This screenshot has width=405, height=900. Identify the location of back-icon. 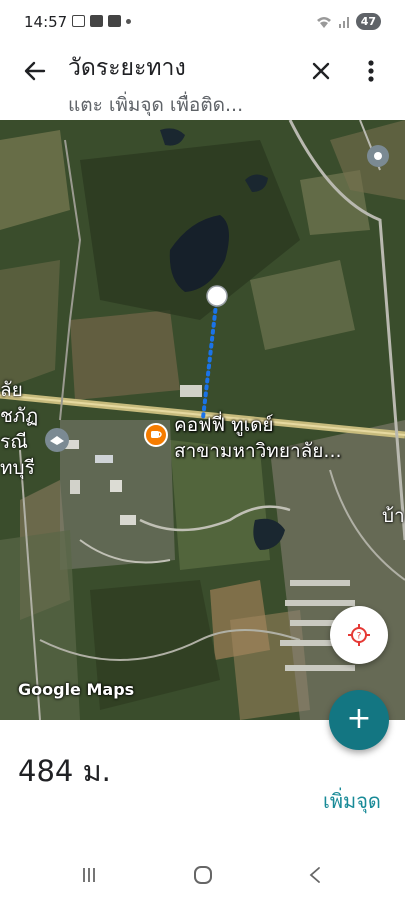
(315, 875).